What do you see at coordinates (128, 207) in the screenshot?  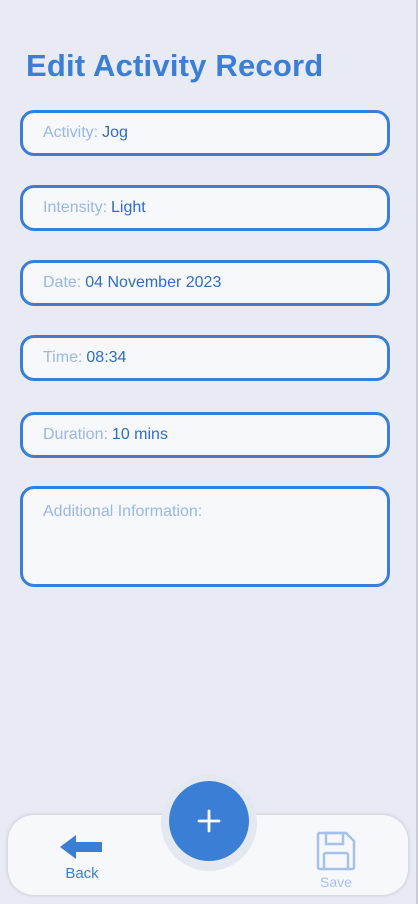 I see `intensity-value: Light` at bounding box center [128, 207].